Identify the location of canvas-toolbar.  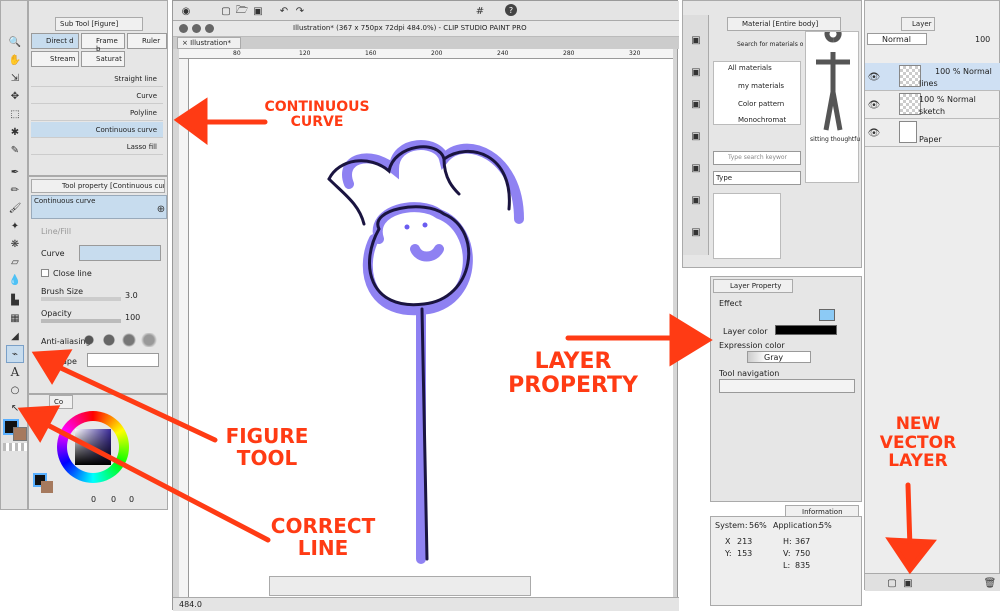
(400, 586).